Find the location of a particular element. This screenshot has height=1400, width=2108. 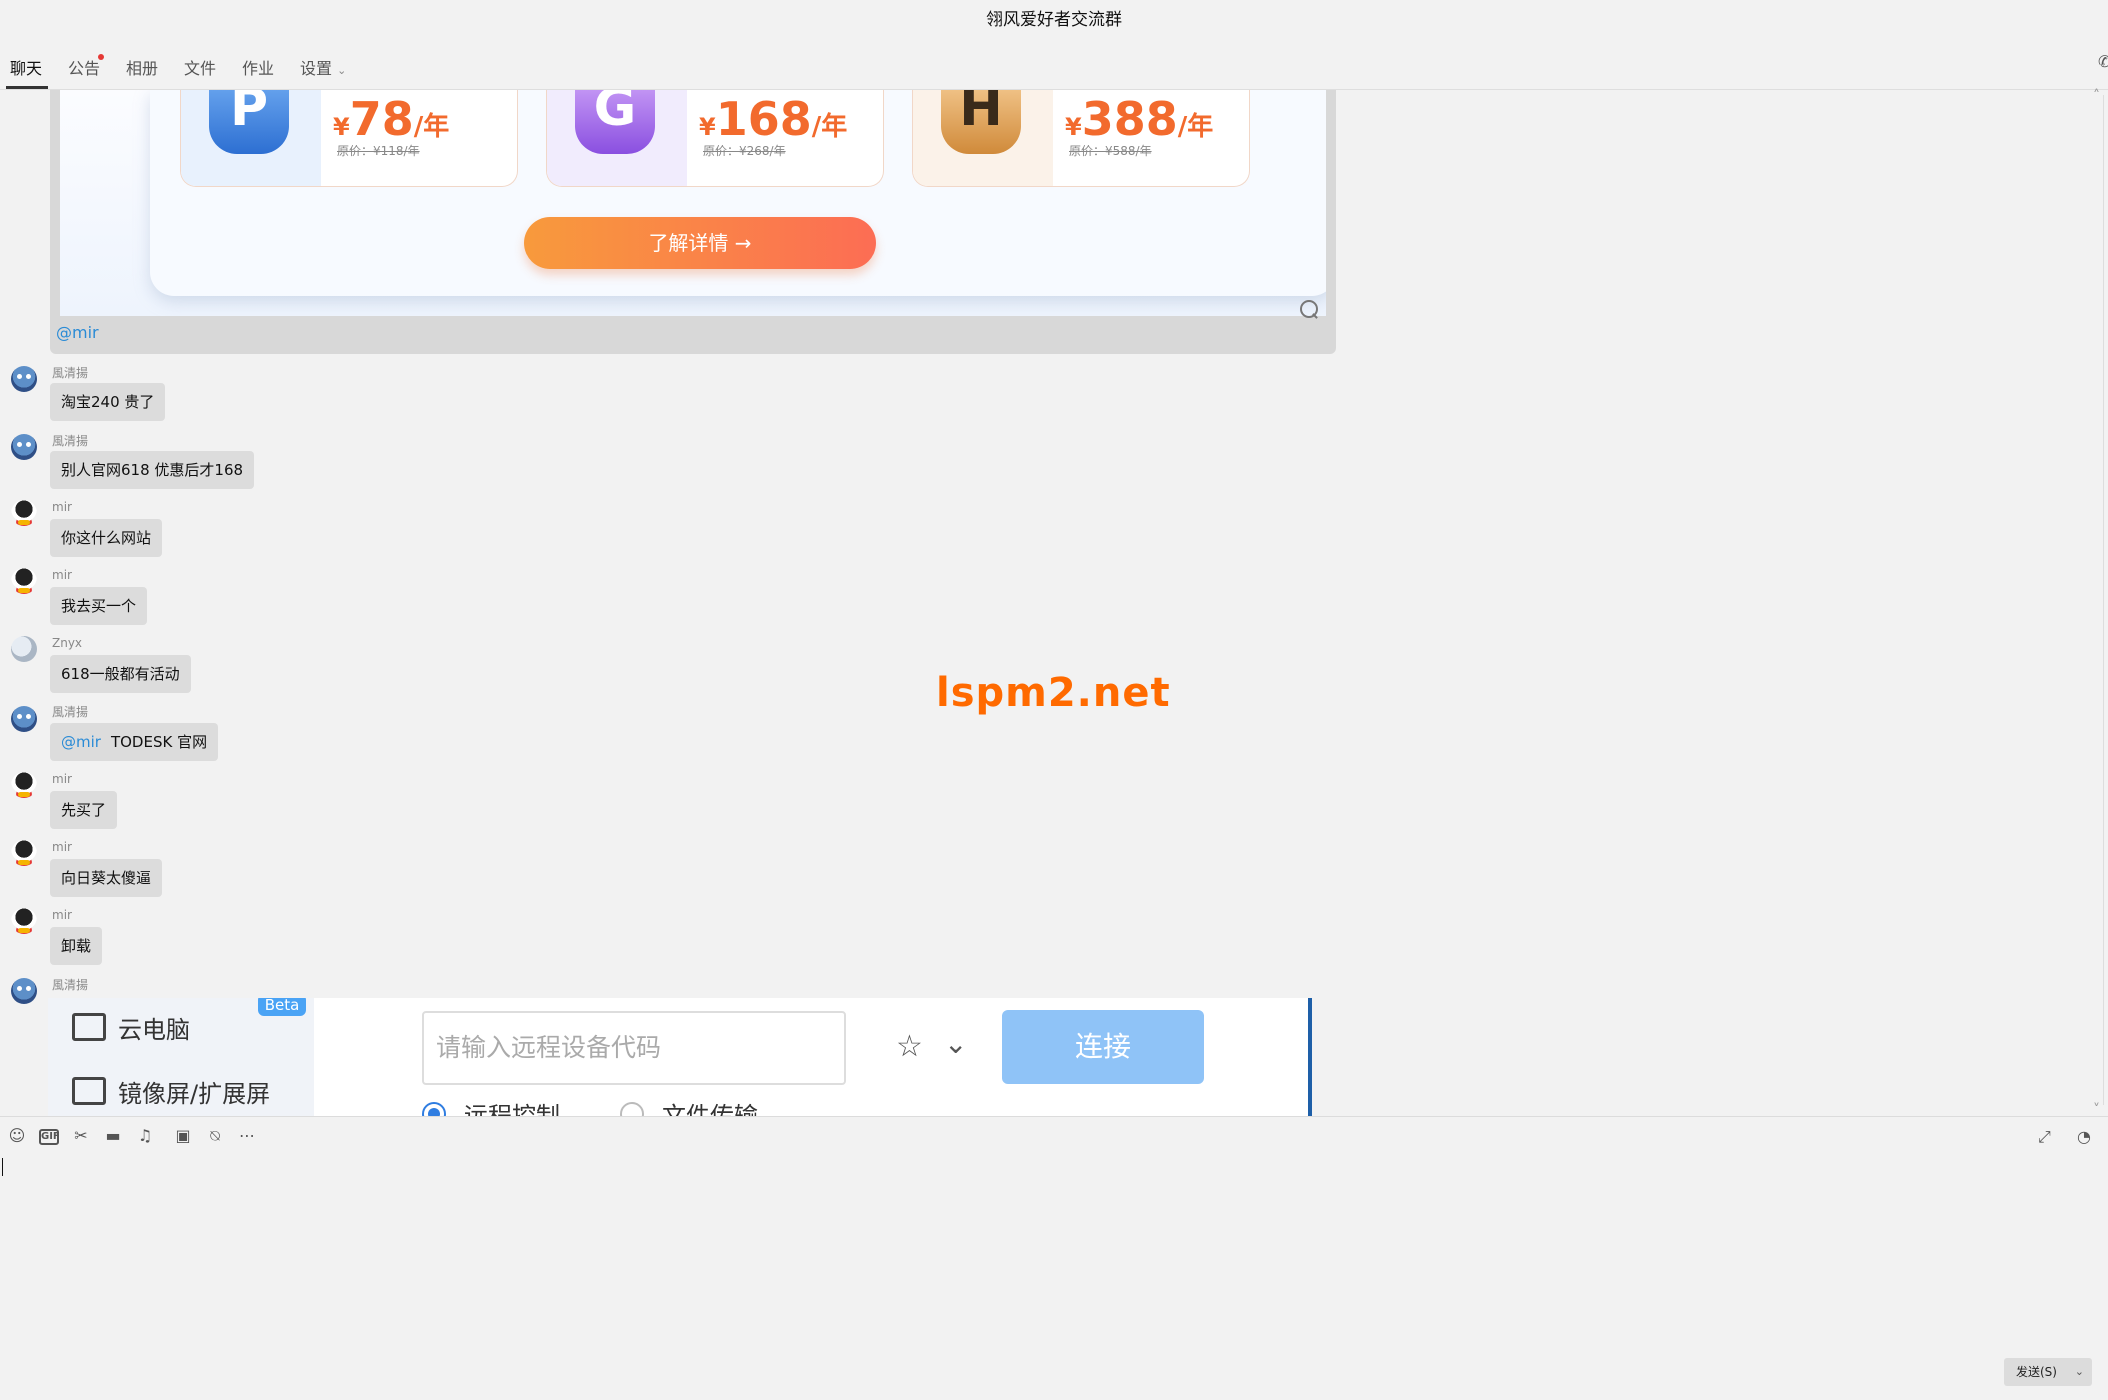

radio-label: 文件传输 is located at coordinates (710, 1109).